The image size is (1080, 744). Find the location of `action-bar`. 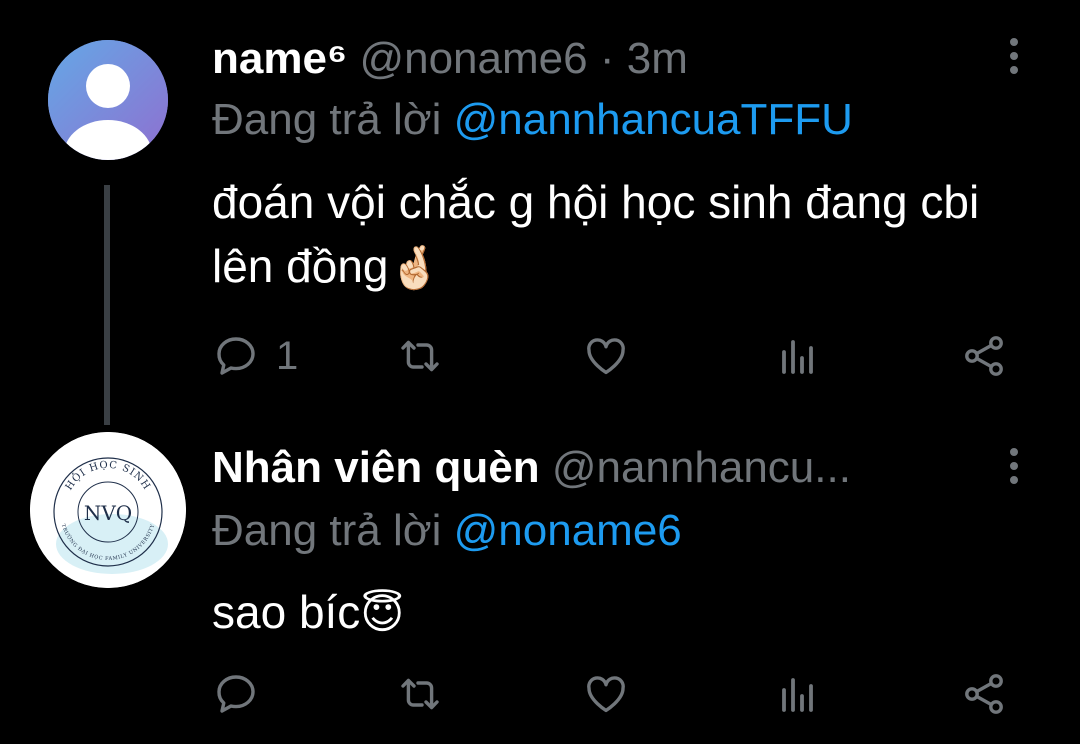

action-bar is located at coordinates (622, 694).